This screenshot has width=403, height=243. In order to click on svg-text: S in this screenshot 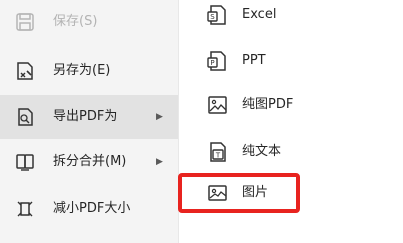, I will do `click(212, 17)`.